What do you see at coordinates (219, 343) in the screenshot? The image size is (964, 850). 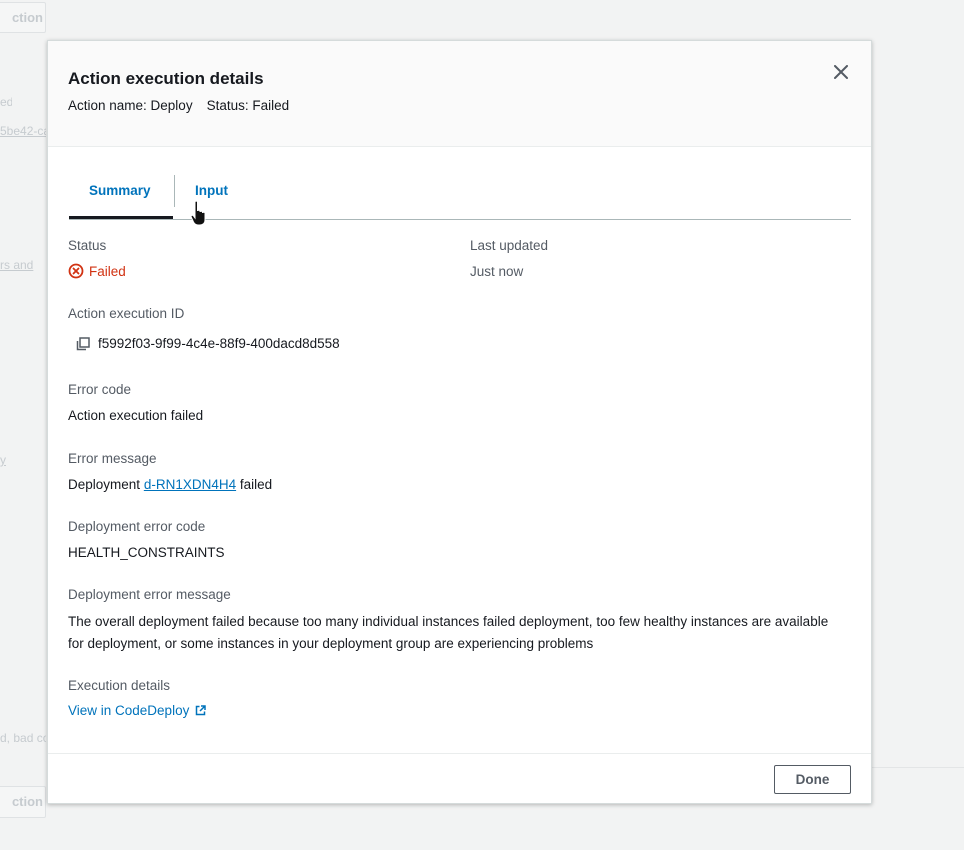 I see `execution-id-value: f5992f03-9f99-4c4e-88f9-400dacd8d558` at bounding box center [219, 343].